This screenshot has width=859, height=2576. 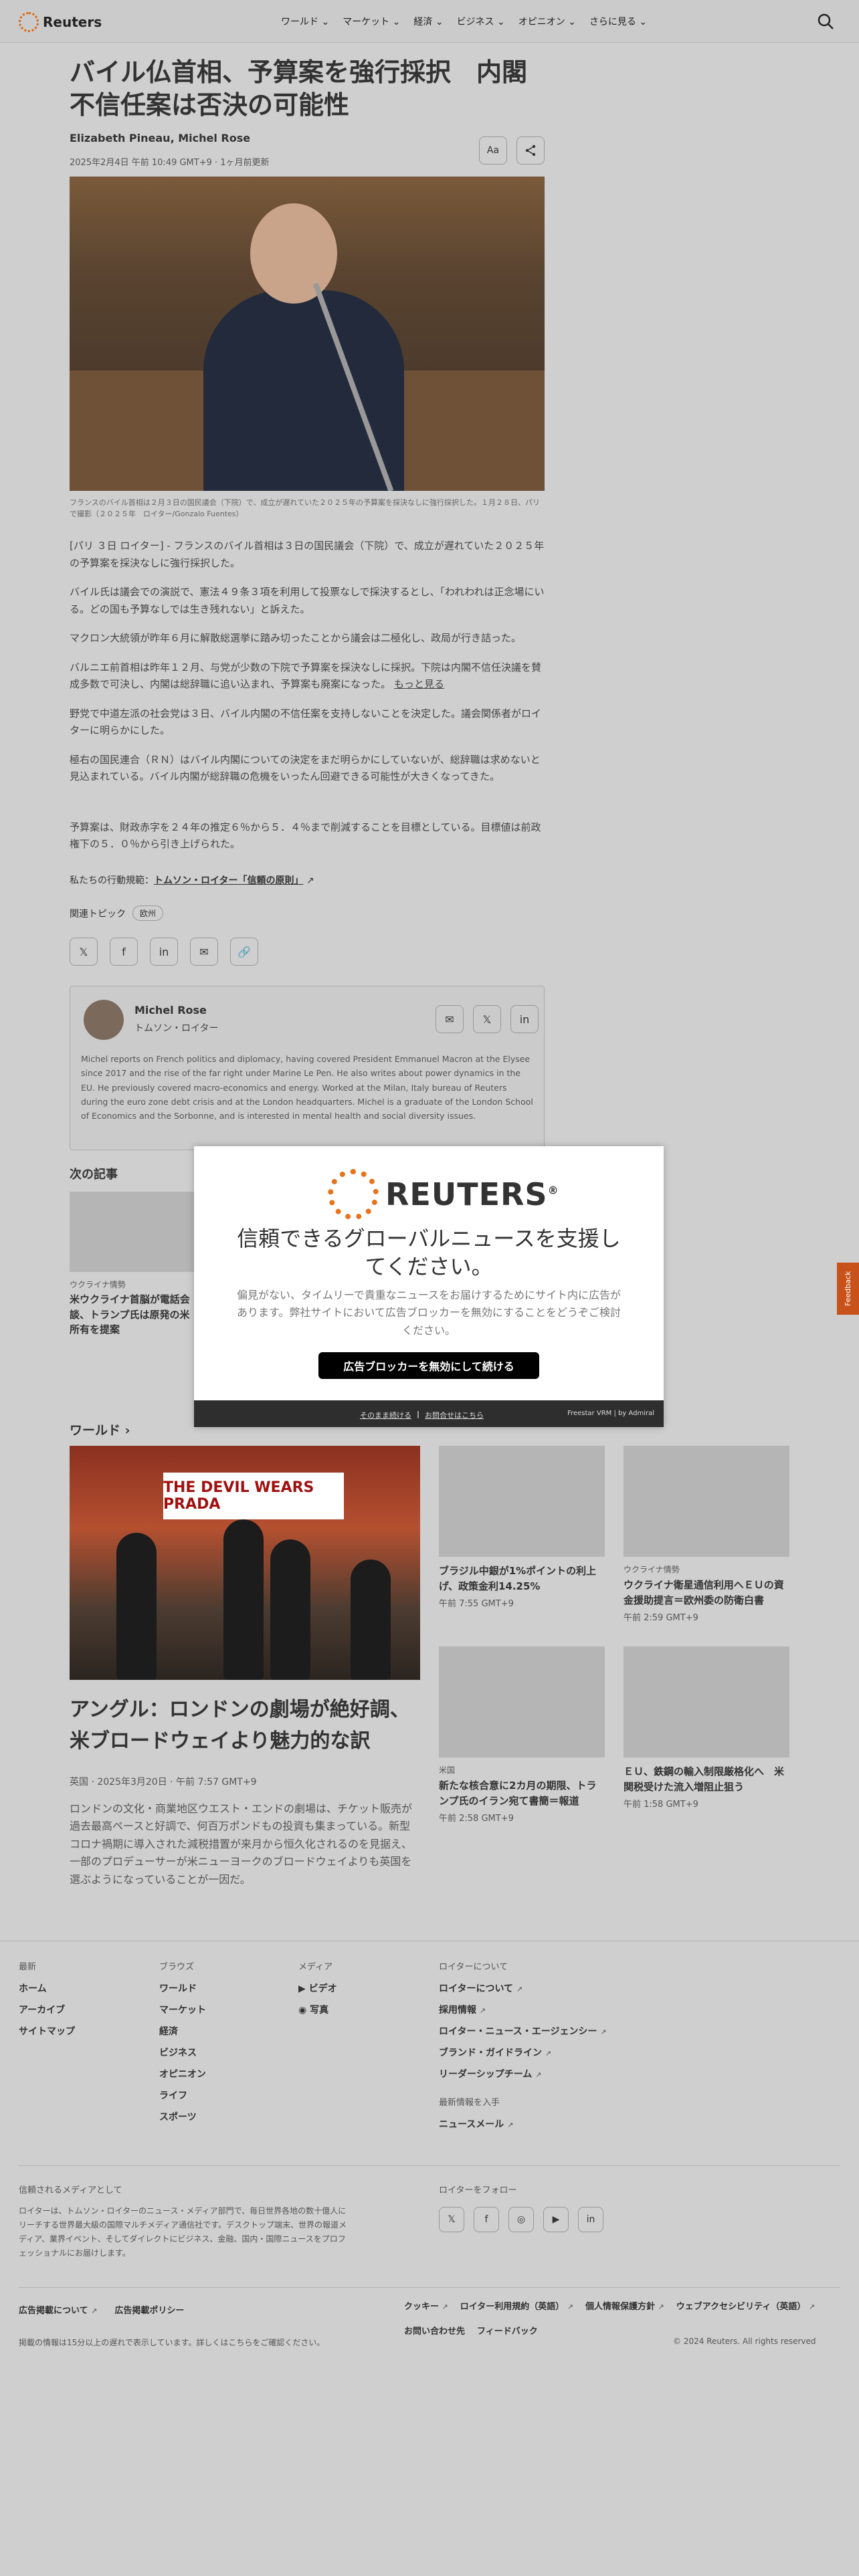 I want to click on footer-link: スポーツ, so click(x=182, y=2116).